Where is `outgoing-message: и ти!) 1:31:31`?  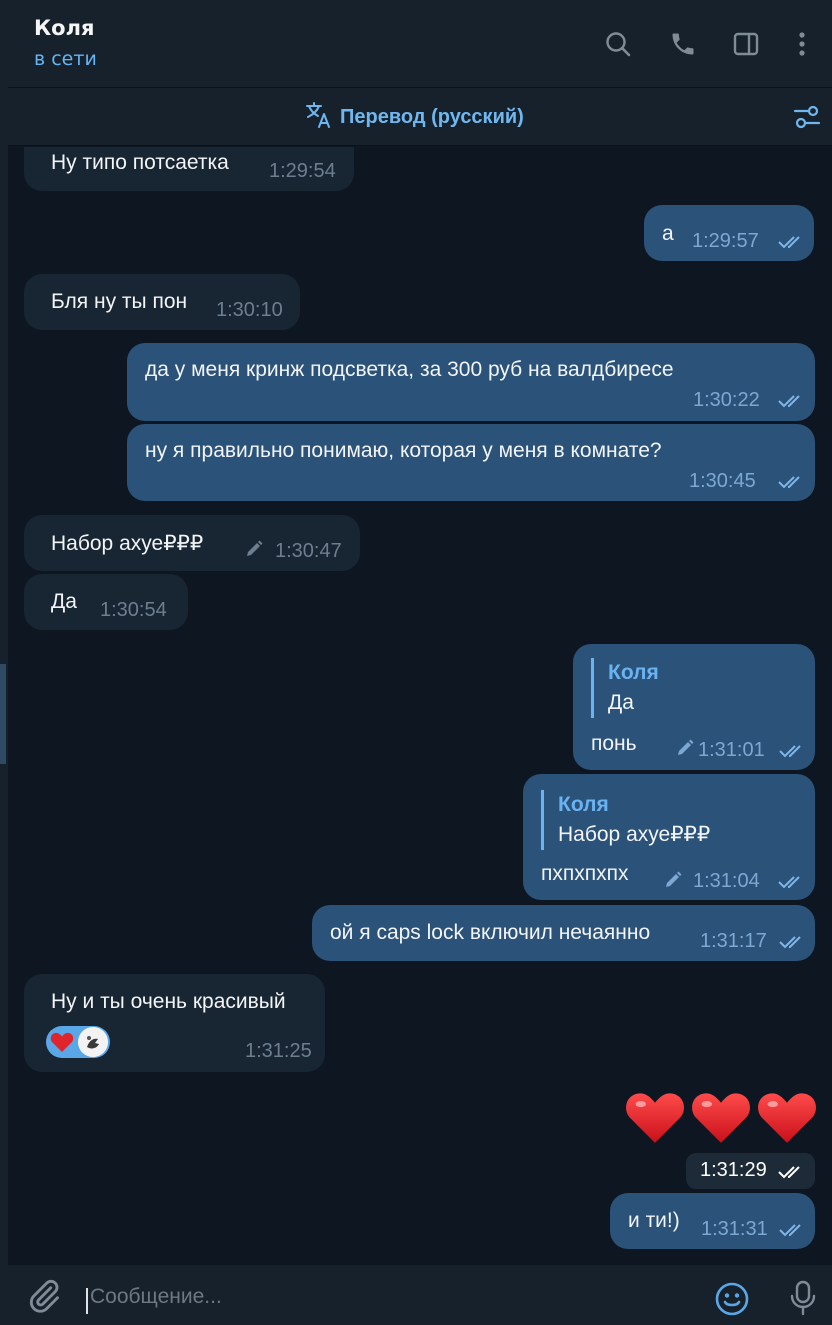 outgoing-message: и ти!) 1:31:31 is located at coordinates (712, 1221).